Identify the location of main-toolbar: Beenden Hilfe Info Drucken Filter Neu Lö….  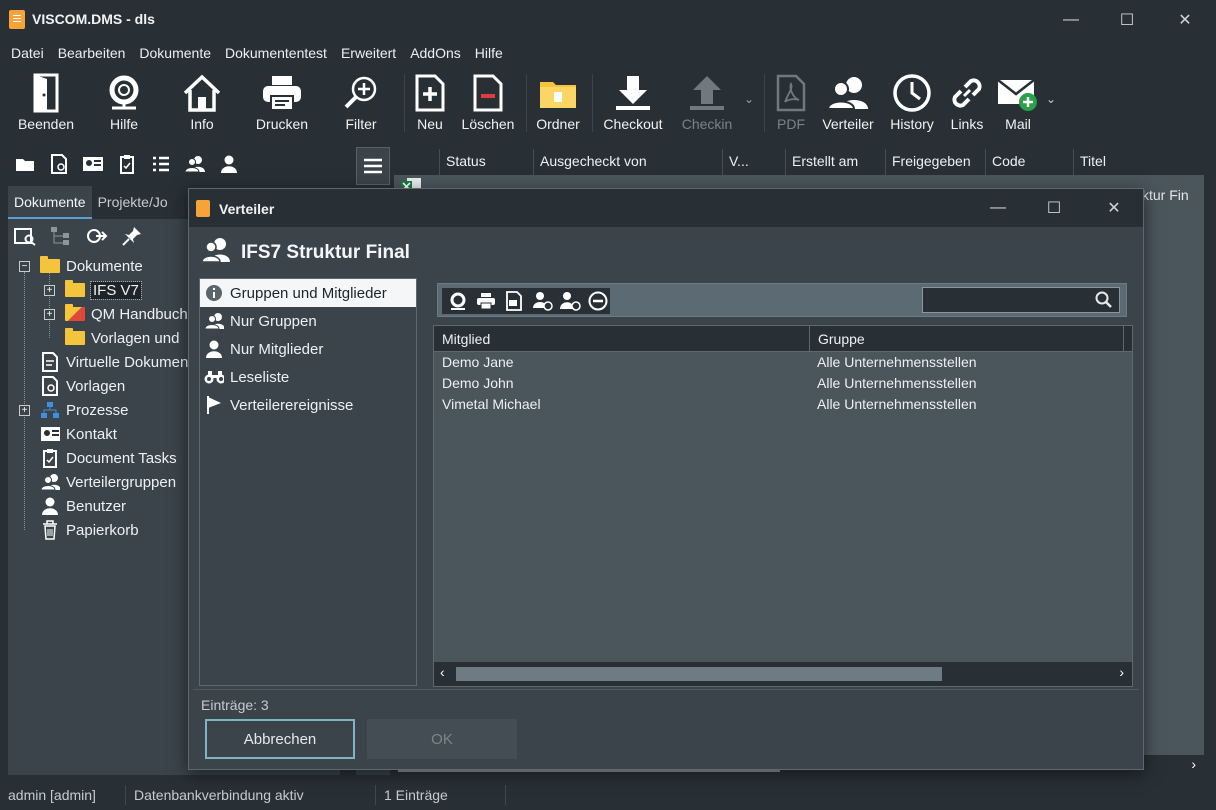
(608, 101).